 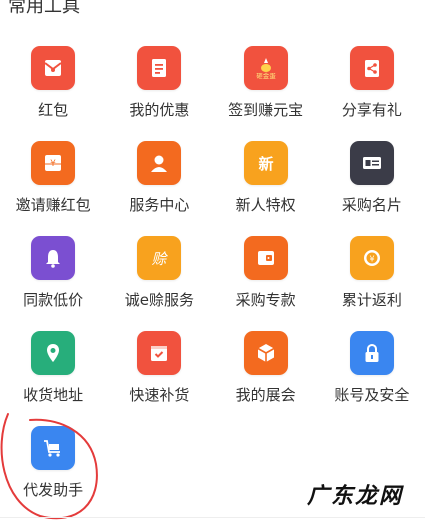 I want to click on tool-item-account-security: 账号及安全, so click(x=372, y=372).